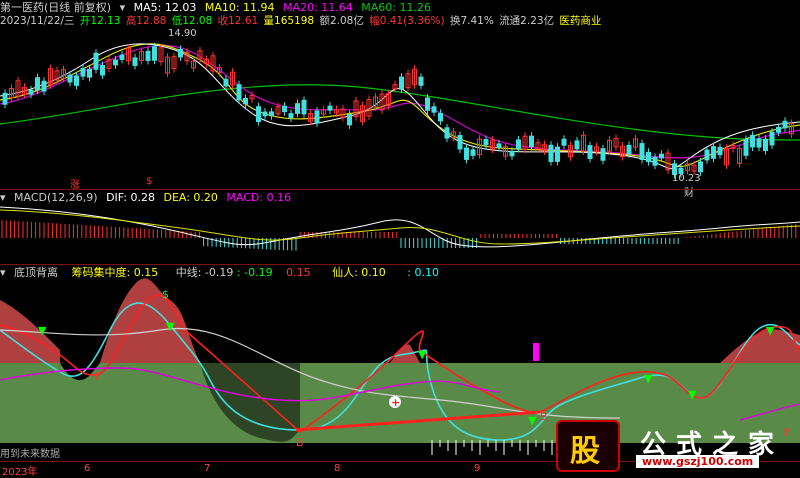 This screenshot has width=800, height=478. What do you see at coordinates (96, 376) in the screenshot?
I see `signal-arrow-icon: ↑` at bounding box center [96, 376].